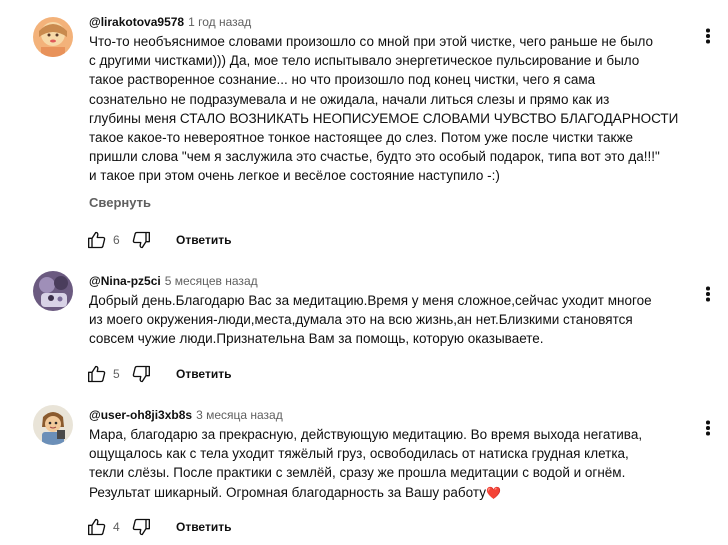 The height and width of the screenshot is (545, 728). I want to click on comment-time: 1 год назад, so click(219, 22).